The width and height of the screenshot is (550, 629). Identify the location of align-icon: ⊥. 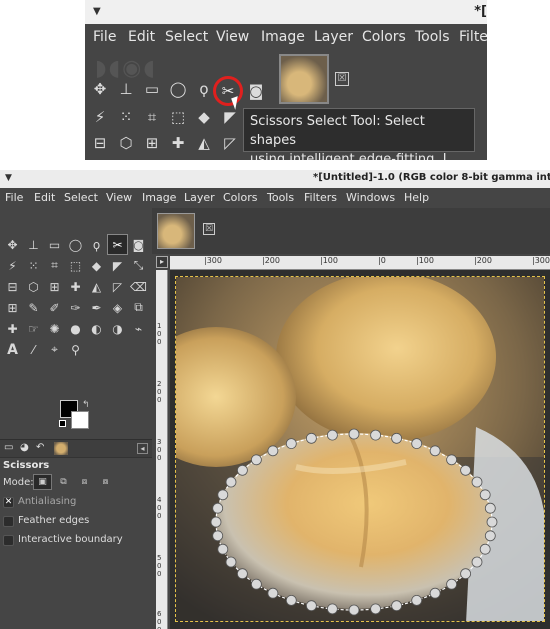
(33, 244).